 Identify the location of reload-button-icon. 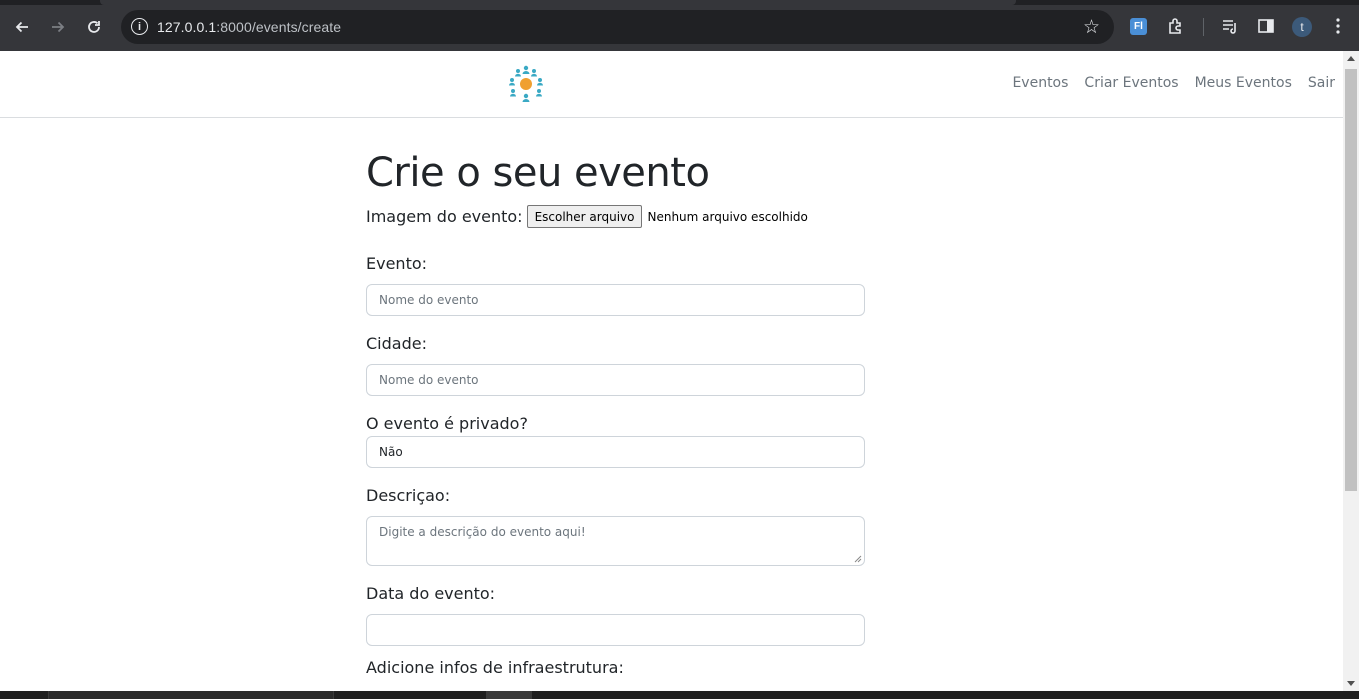
(94, 27).